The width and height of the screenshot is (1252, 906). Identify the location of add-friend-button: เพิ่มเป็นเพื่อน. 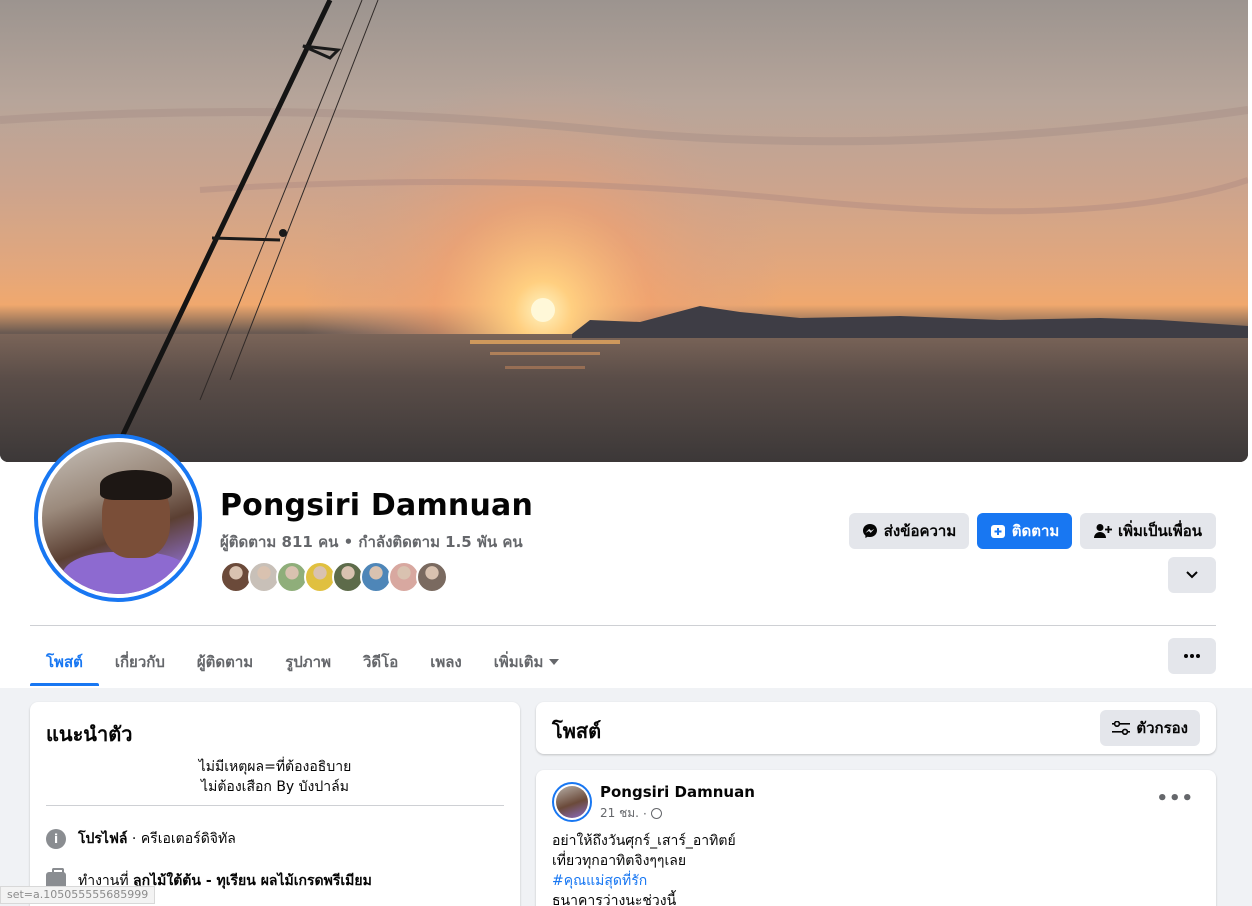
(1148, 531).